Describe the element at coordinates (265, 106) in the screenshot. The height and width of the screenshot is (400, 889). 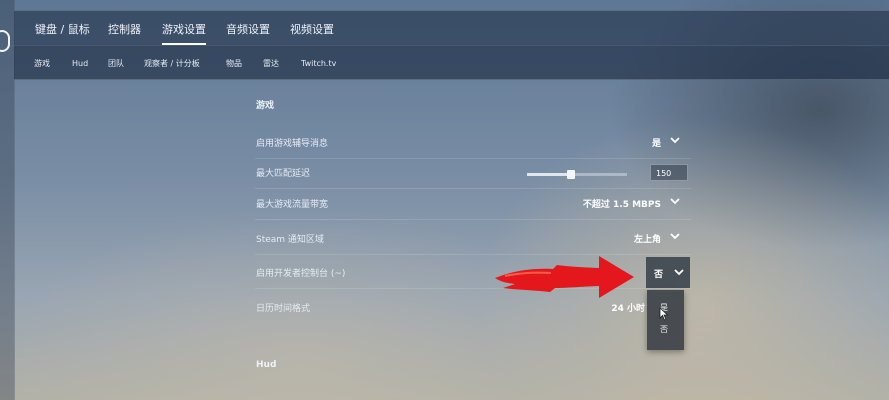
I see `section-title-game: 游戏` at that location.